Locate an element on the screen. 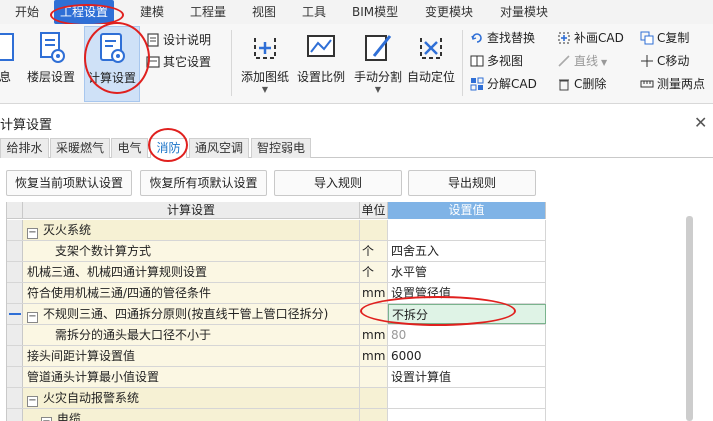  other-settings-button: 其它设置 is located at coordinates (178, 62).